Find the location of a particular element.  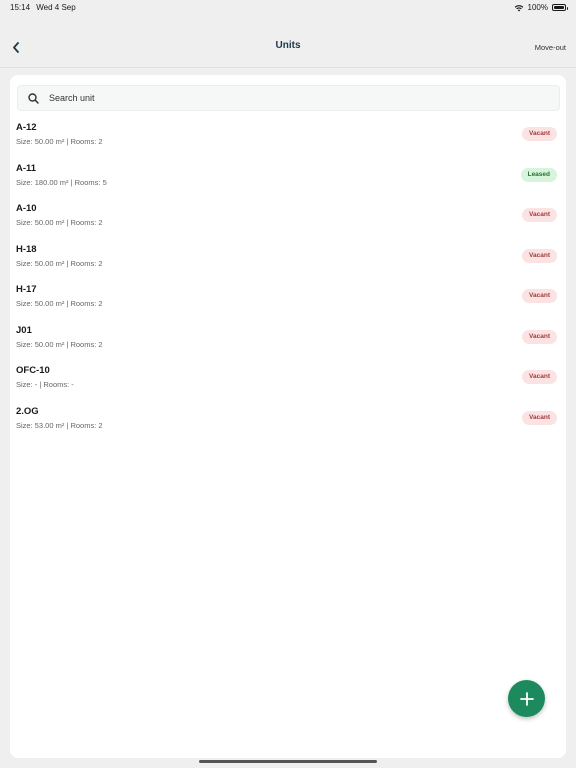

search-input is located at coordinates (289, 98).